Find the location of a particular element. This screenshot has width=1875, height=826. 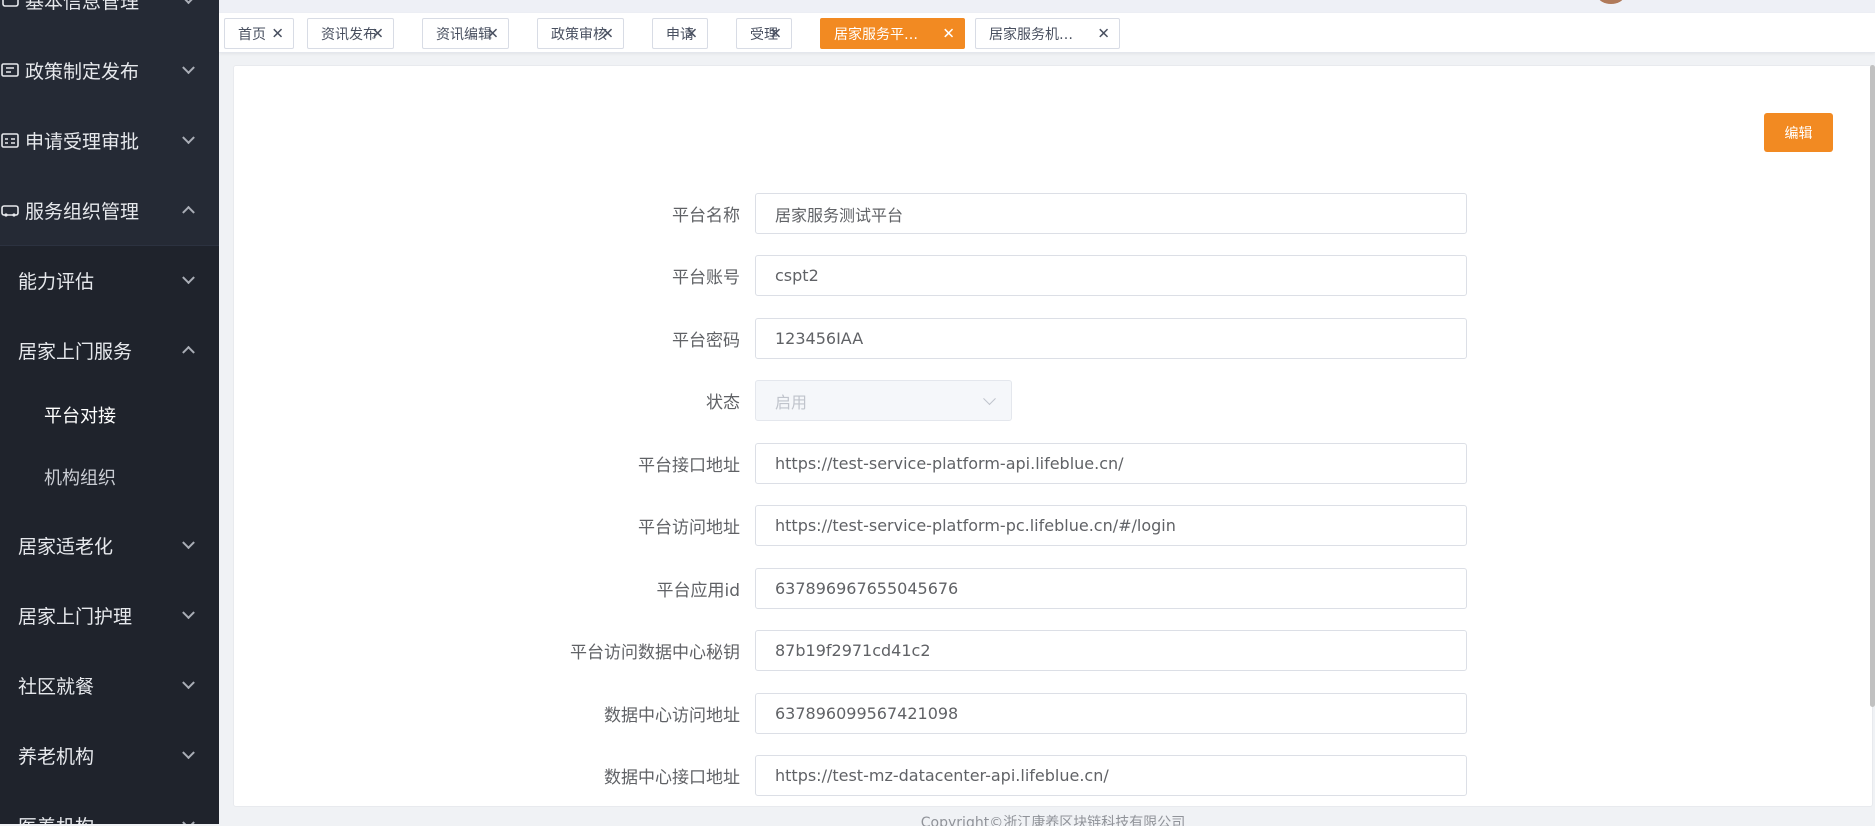

top-header is located at coordinates (1047, 6).